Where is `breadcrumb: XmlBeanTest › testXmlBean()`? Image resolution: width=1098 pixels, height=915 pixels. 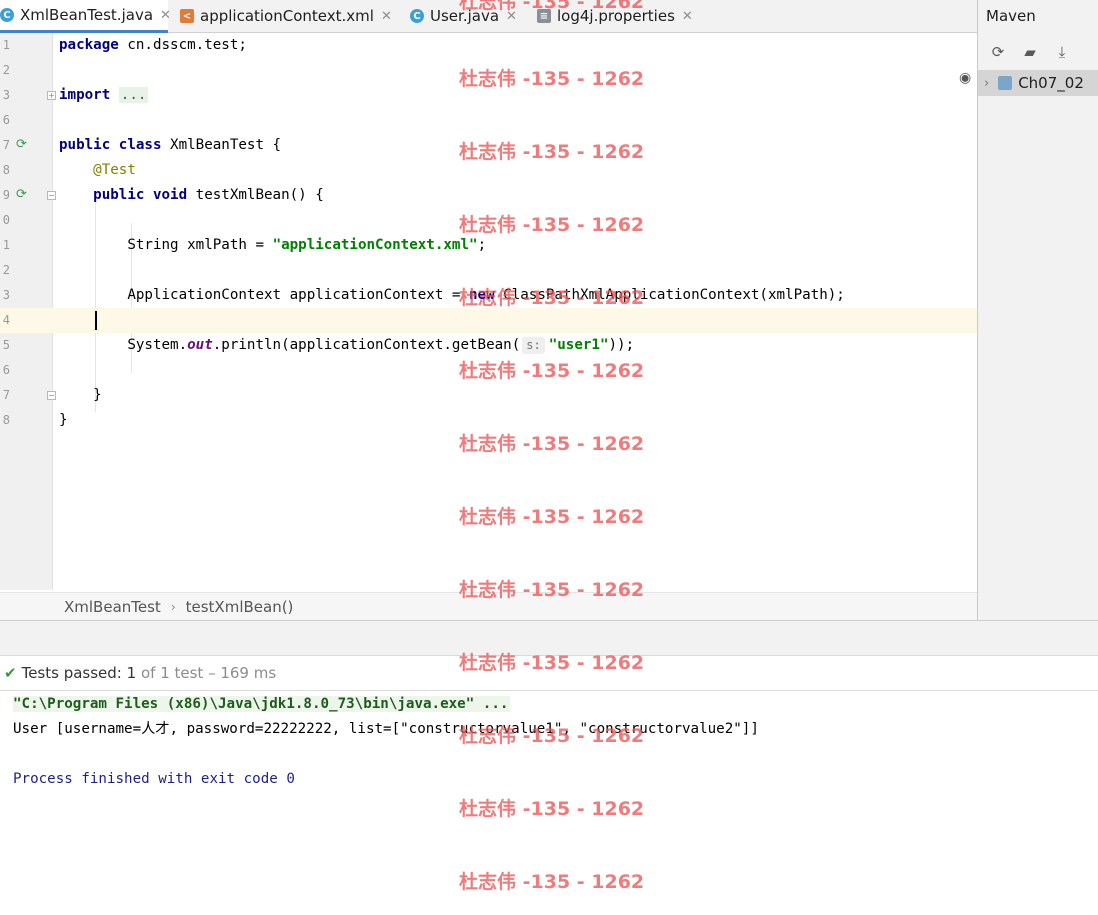 breadcrumb: XmlBeanTest › testXmlBean() is located at coordinates (488, 606).